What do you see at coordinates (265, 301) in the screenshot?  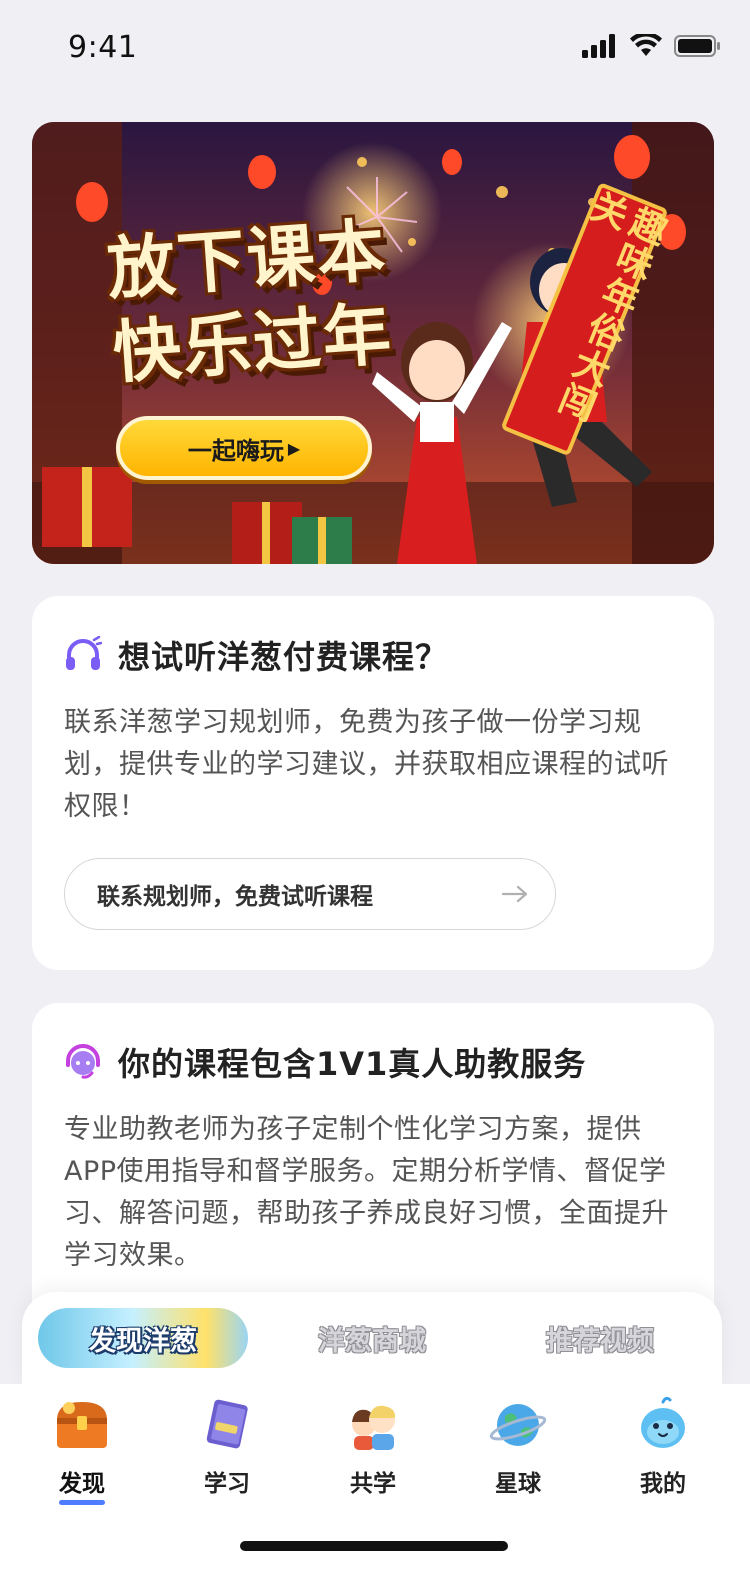 I see `banner-title: 放下课本 快乐过年` at bounding box center [265, 301].